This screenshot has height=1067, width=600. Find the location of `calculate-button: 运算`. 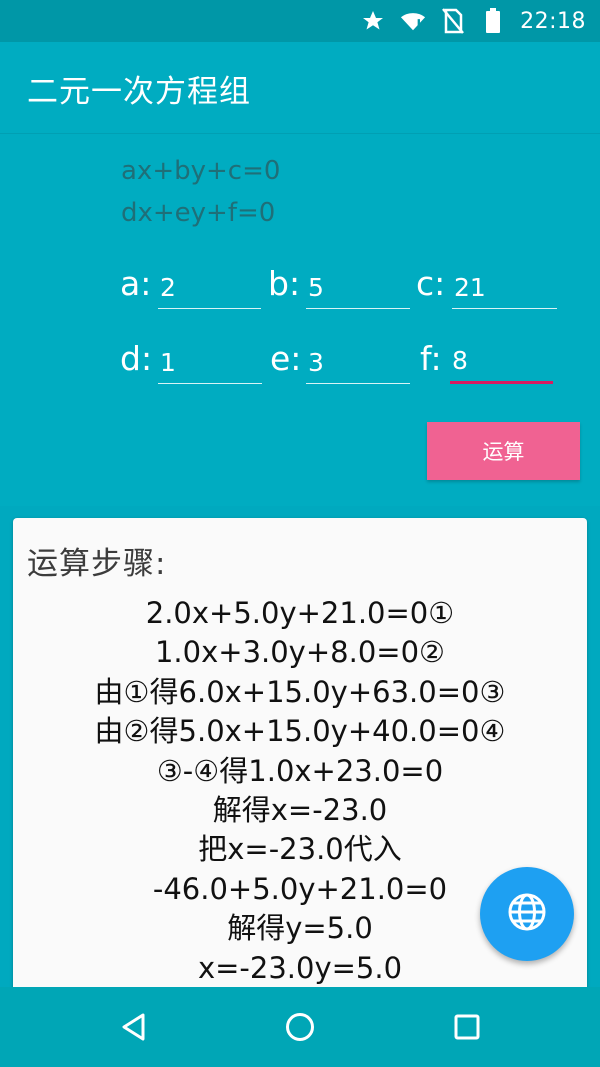

calculate-button: 运算 is located at coordinates (503, 451).